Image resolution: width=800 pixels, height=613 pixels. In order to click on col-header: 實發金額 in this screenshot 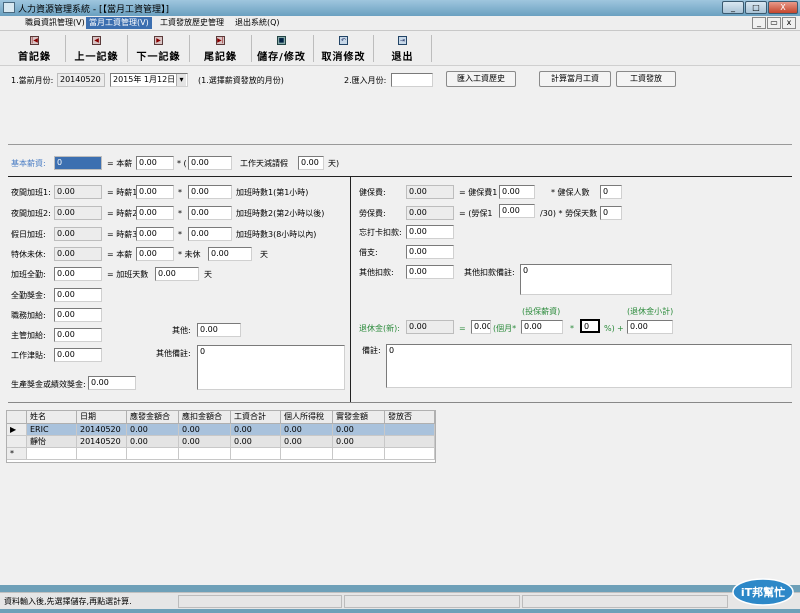, I will do `click(359, 417)`.